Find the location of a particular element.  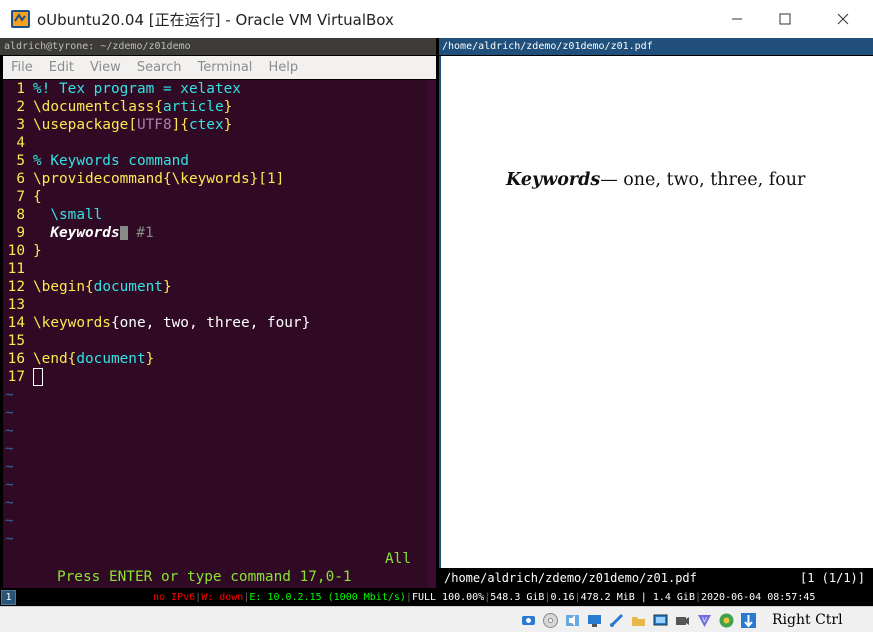

menu-edit: Edit is located at coordinates (61, 67).